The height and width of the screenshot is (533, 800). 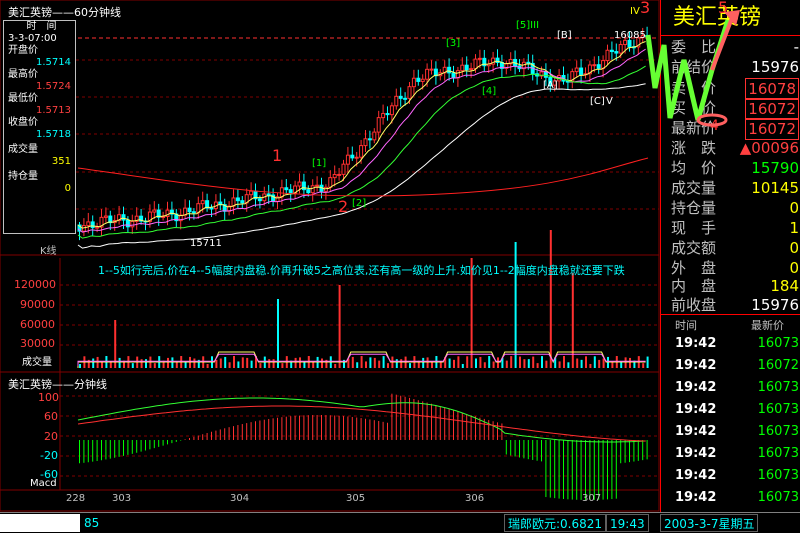 What do you see at coordinates (775, 168) in the screenshot?
I see `quote-value: 15790` at bounding box center [775, 168].